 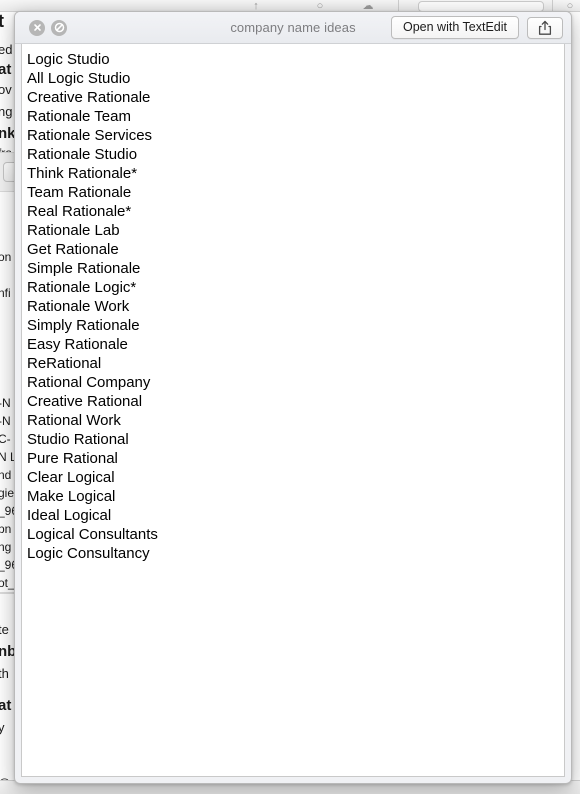 I want to click on open-with-texteditbutton: Open with TextEdit, so click(x=455, y=27).